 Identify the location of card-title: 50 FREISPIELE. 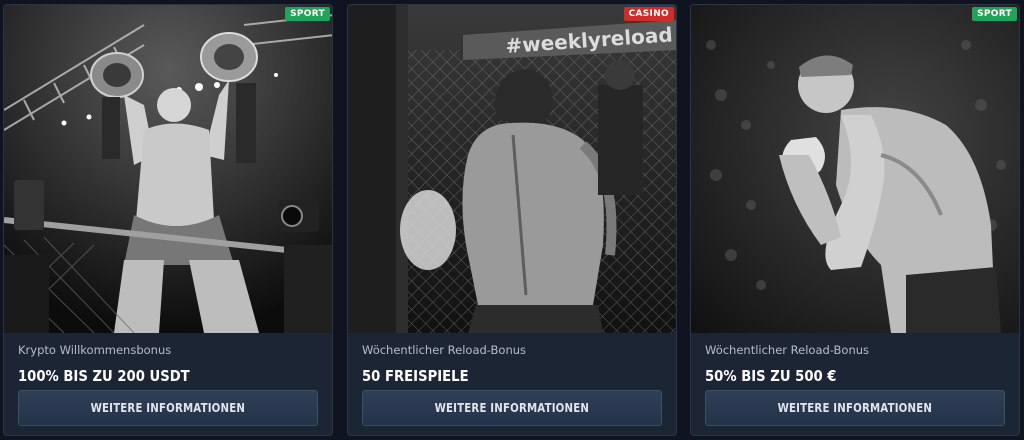
(415, 376).